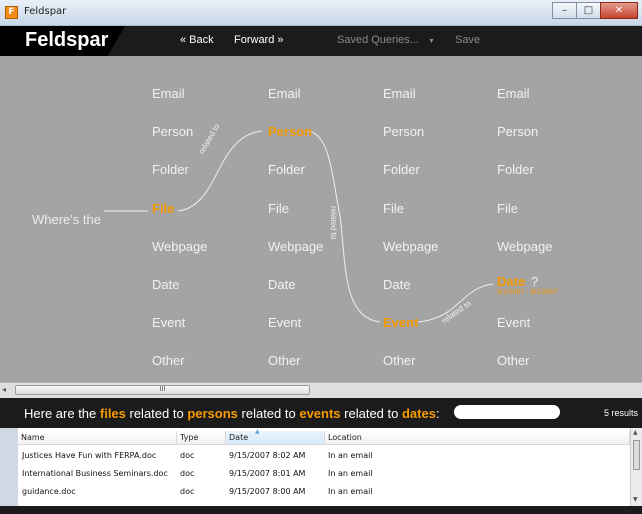  What do you see at coordinates (179, 246) in the screenshot?
I see `col1-webpage: Webpage` at bounding box center [179, 246].